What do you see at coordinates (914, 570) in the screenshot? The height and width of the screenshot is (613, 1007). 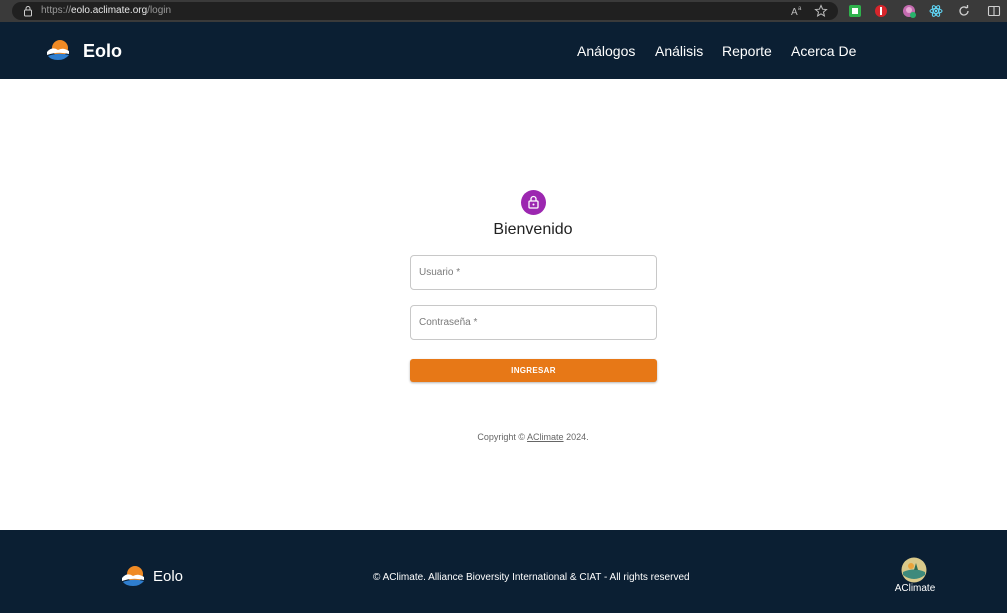 I see `aclimate-logo-icon` at bounding box center [914, 570].